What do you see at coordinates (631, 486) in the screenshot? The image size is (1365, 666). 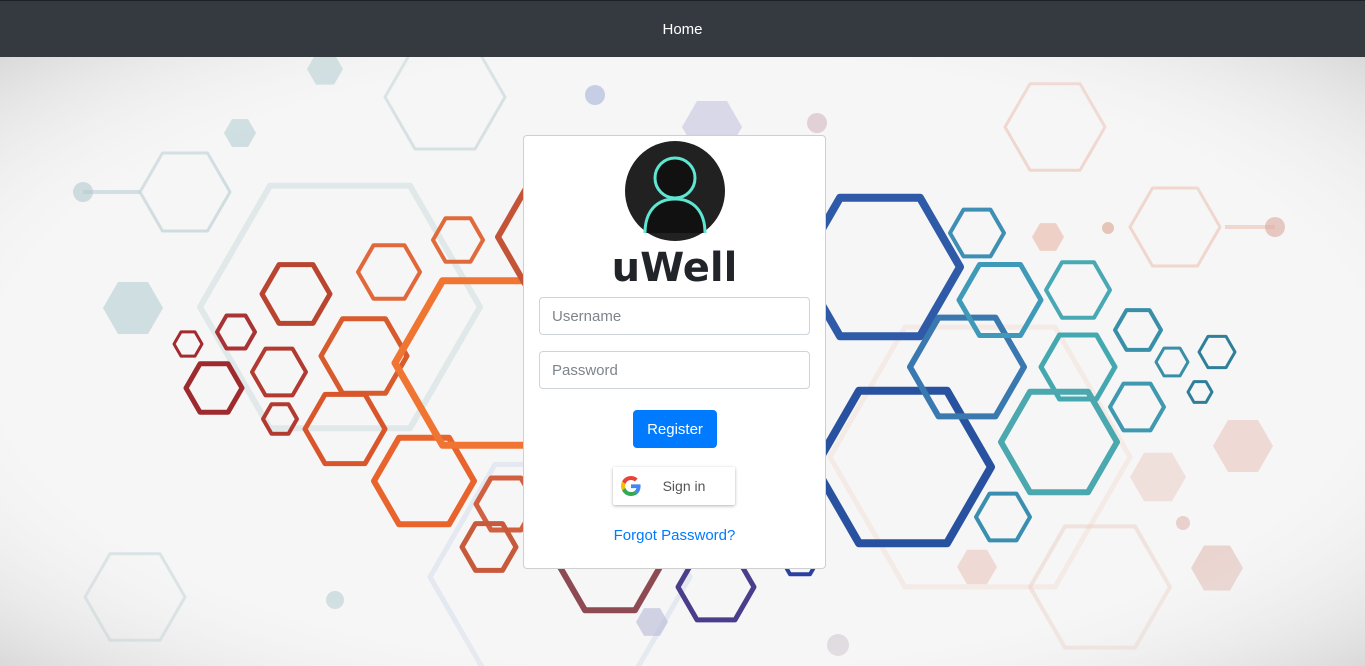 I see `google-logo-icon` at bounding box center [631, 486].